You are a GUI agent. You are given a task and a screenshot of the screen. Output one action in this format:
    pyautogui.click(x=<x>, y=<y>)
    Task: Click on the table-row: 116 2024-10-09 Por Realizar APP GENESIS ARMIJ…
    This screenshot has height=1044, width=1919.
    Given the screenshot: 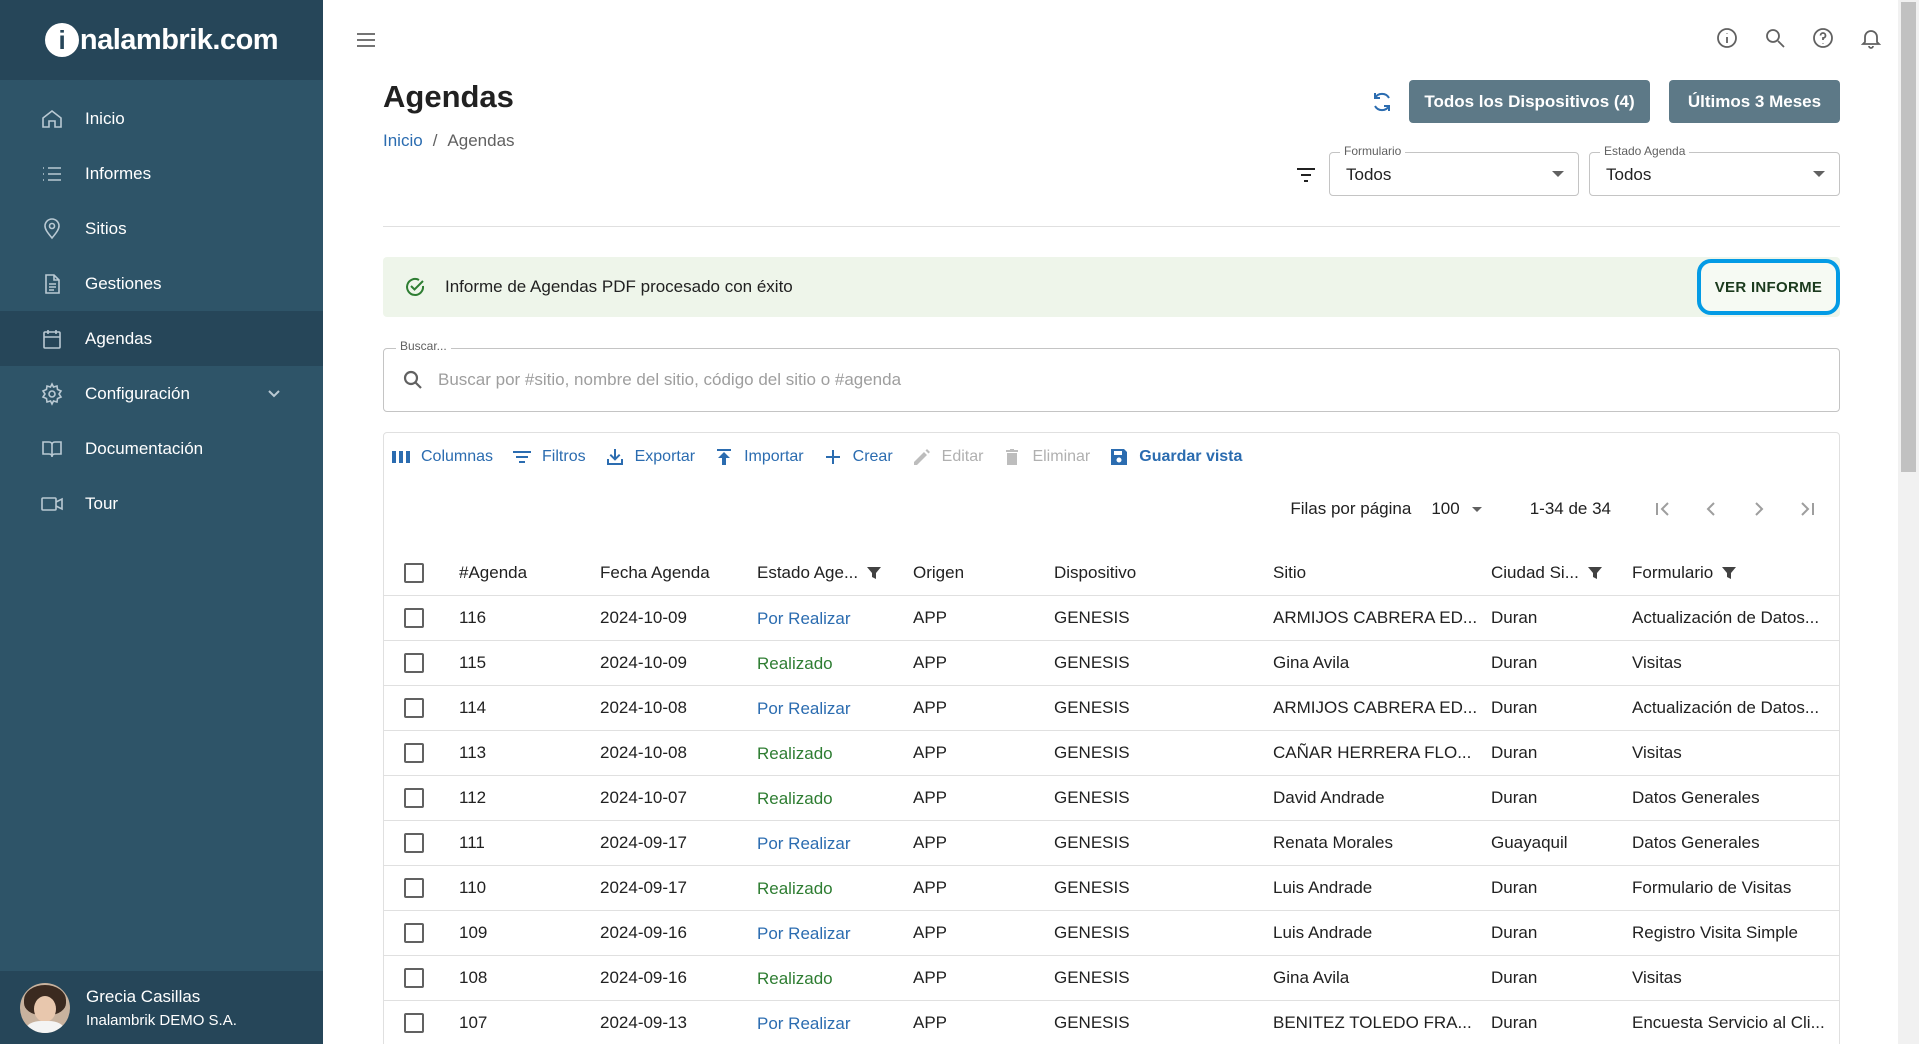 What is the action you would take?
    pyautogui.click(x=1111, y=618)
    